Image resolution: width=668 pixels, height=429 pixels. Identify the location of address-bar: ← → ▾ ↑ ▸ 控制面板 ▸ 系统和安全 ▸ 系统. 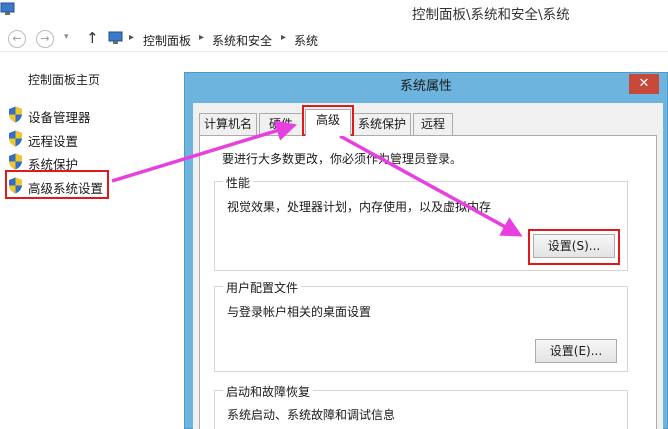
(334, 39).